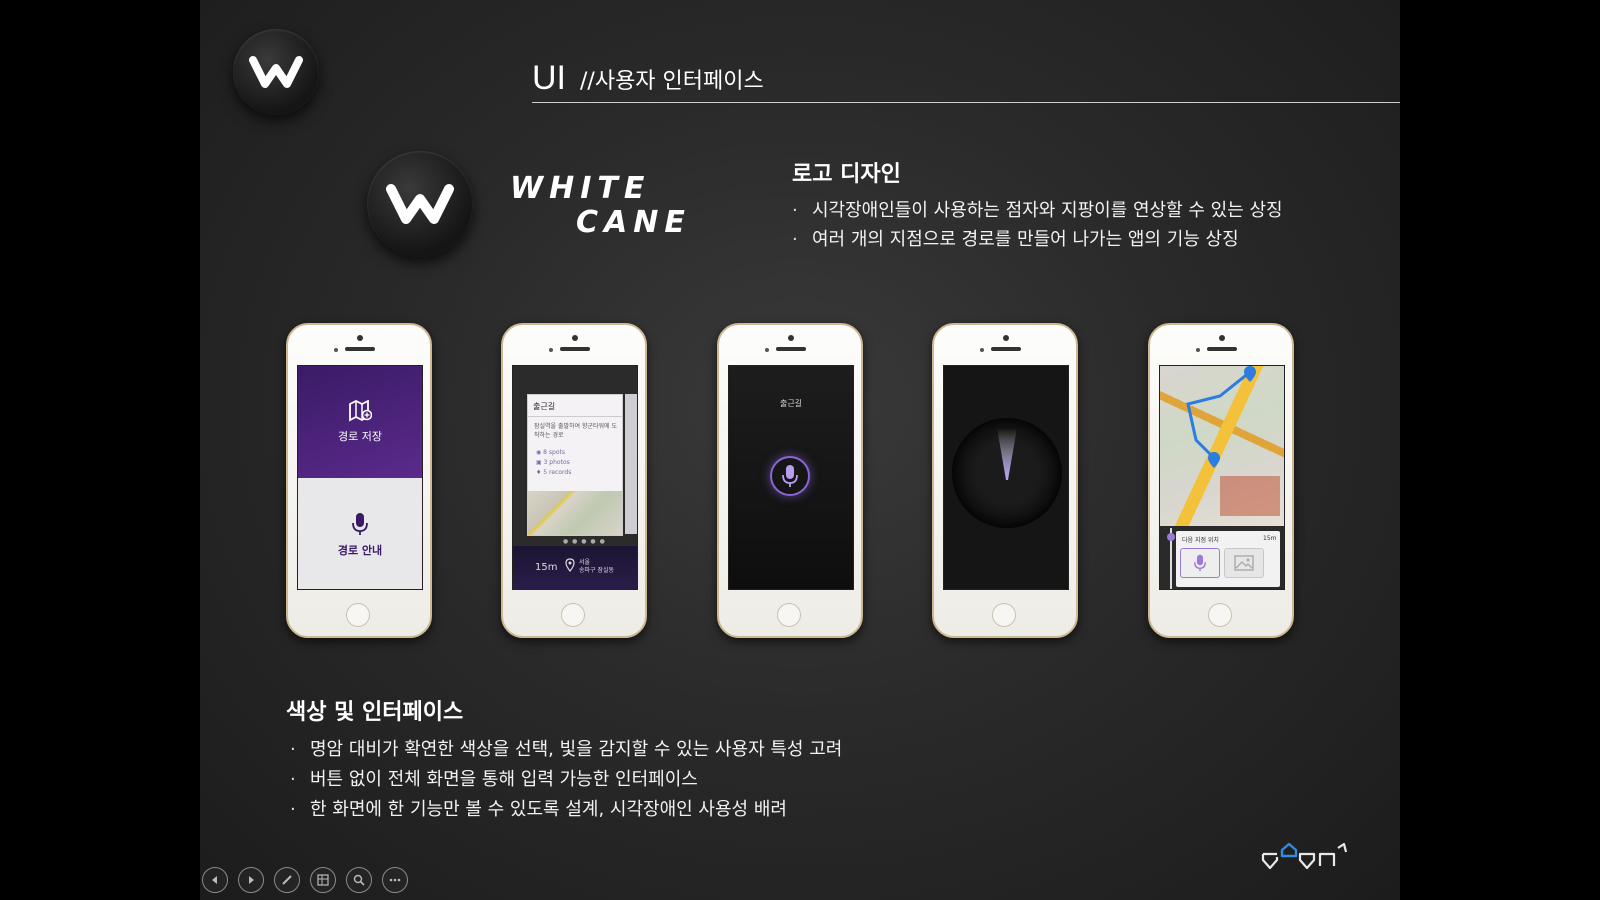  I want to click on next-card-peek, so click(631, 464).